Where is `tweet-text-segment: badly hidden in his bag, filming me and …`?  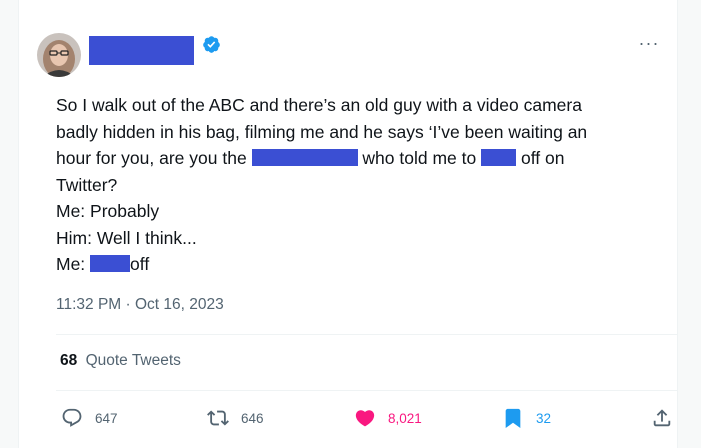
tweet-text-segment: badly hidden in his bag, filming me and … is located at coordinates (322, 131).